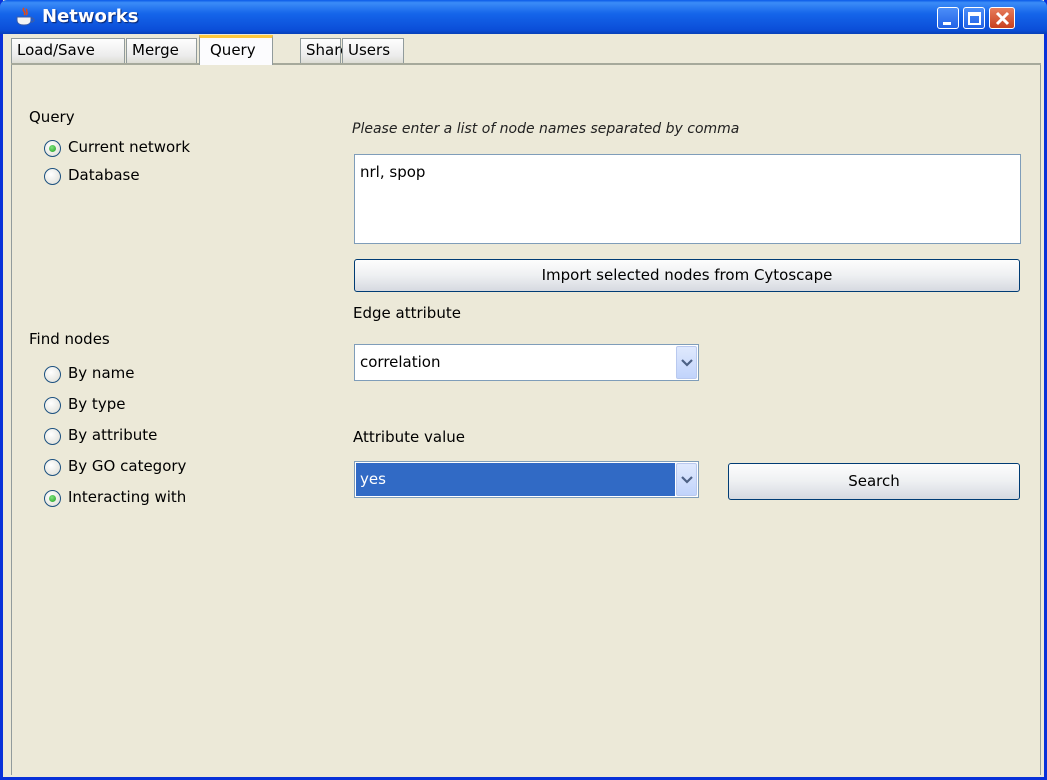 This screenshot has width=1047, height=780. I want to click on edge-attribute-value: correlation, so click(400, 362).